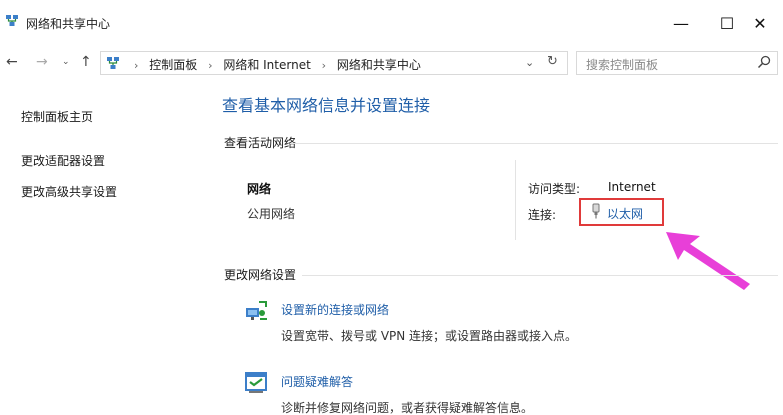 The image size is (783, 415). What do you see at coordinates (260, 143) in the screenshot?
I see `active-networks-heading: 查看活动网络` at bounding box center [260, 143].